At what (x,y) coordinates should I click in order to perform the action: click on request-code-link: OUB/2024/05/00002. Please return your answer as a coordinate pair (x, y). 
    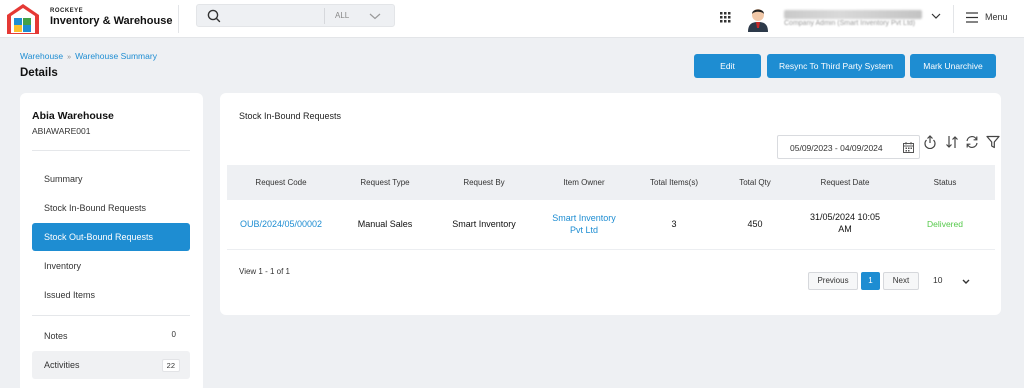
    Looking at the image, I should click on (281, 224).